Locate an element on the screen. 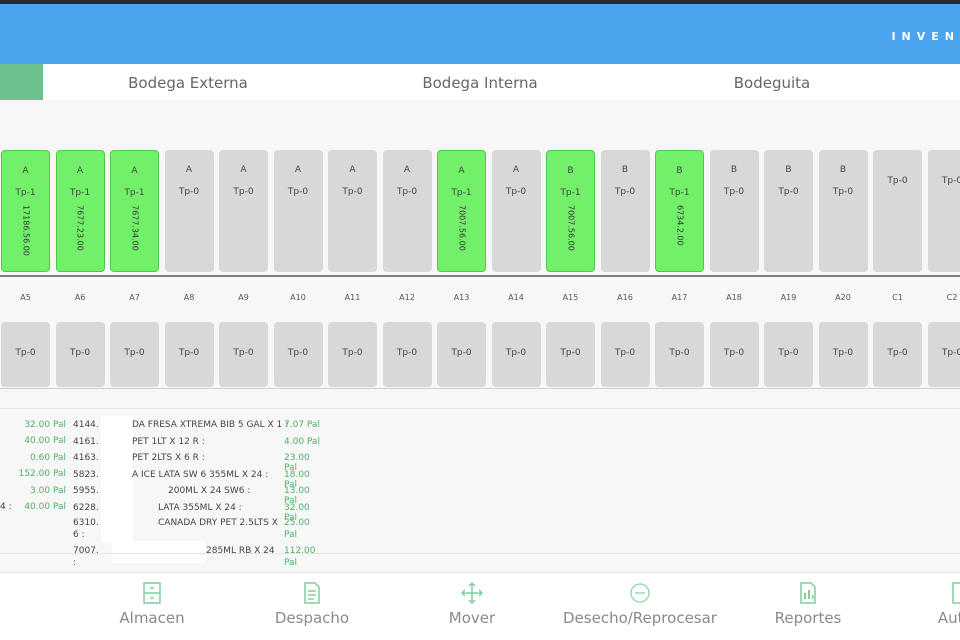  shelf-slot: A Tp-1 7007.56.00 is located at coordinates (461, 211).